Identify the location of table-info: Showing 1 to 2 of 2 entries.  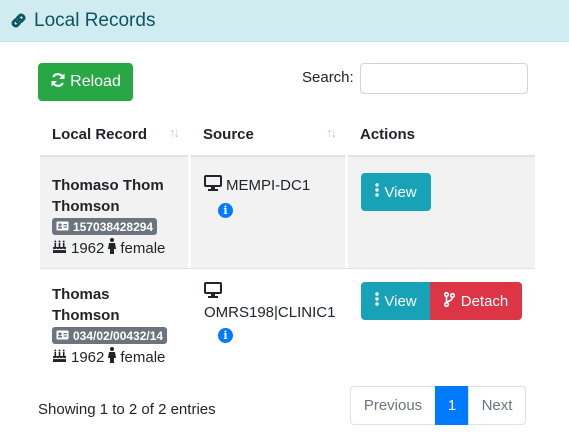
(127, 409).